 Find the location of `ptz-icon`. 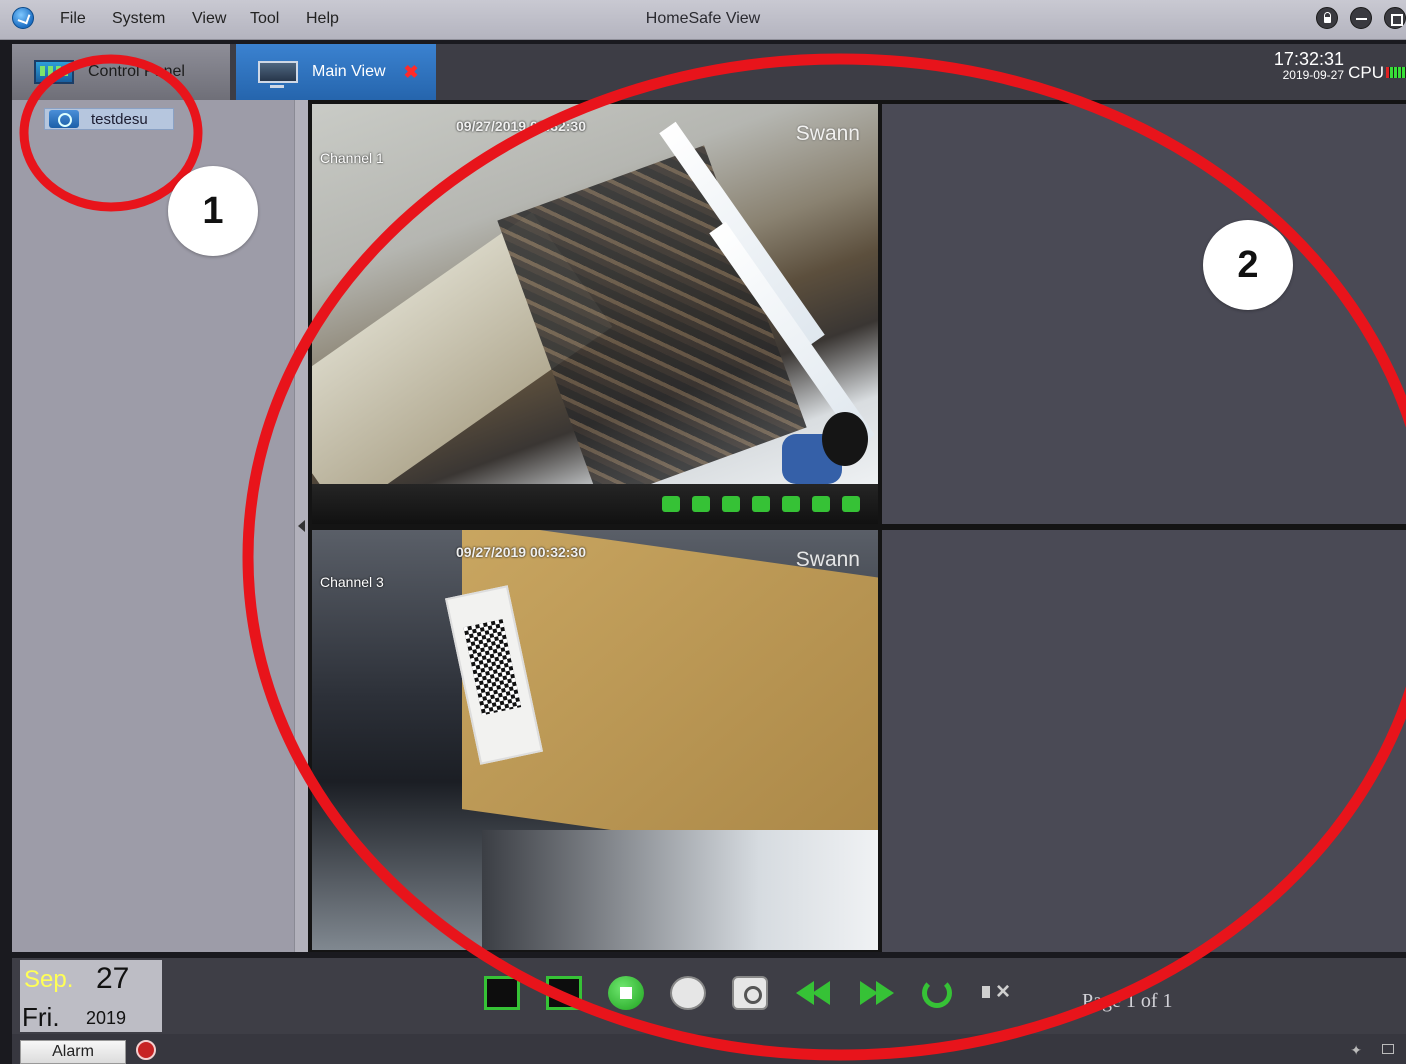

ptz-icon is located at coordinates (821, 504).